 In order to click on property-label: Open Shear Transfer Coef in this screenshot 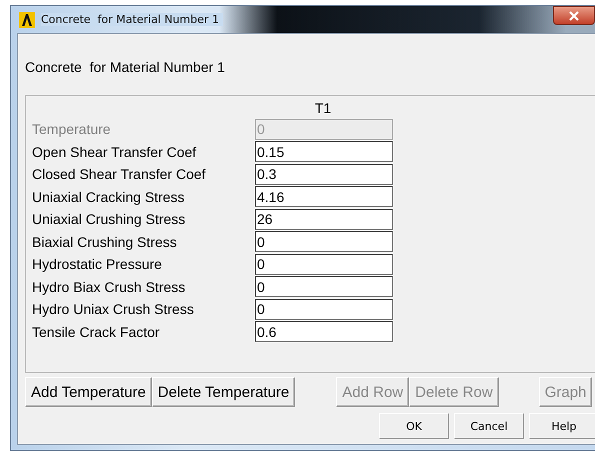, I will do `click(115, 152)`.